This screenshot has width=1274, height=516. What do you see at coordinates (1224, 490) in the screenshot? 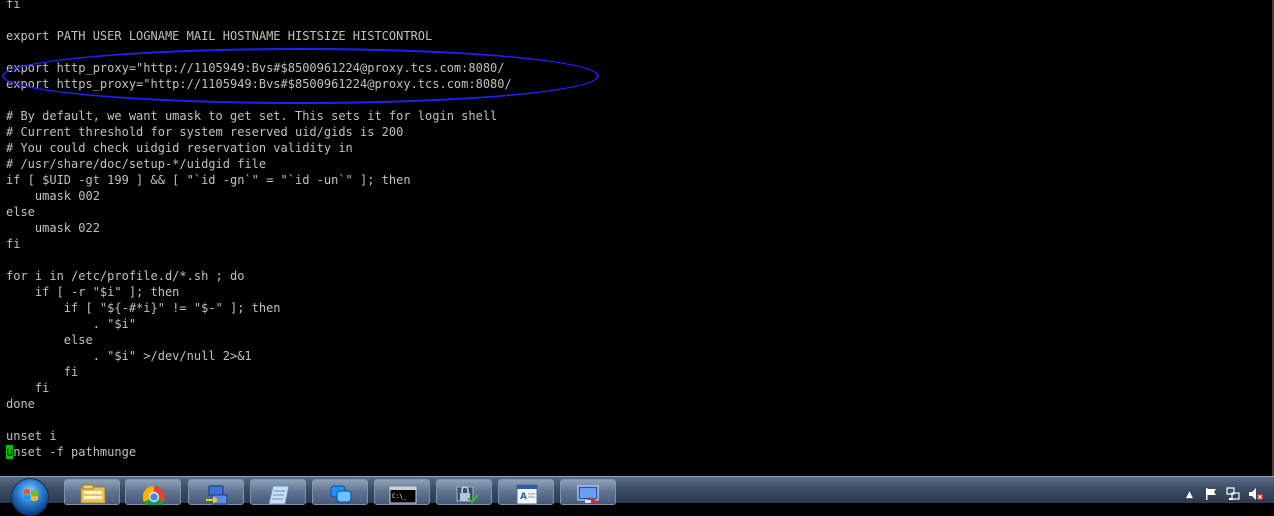
I see `system-tray: ▲` at bounding box center [1224, 490].